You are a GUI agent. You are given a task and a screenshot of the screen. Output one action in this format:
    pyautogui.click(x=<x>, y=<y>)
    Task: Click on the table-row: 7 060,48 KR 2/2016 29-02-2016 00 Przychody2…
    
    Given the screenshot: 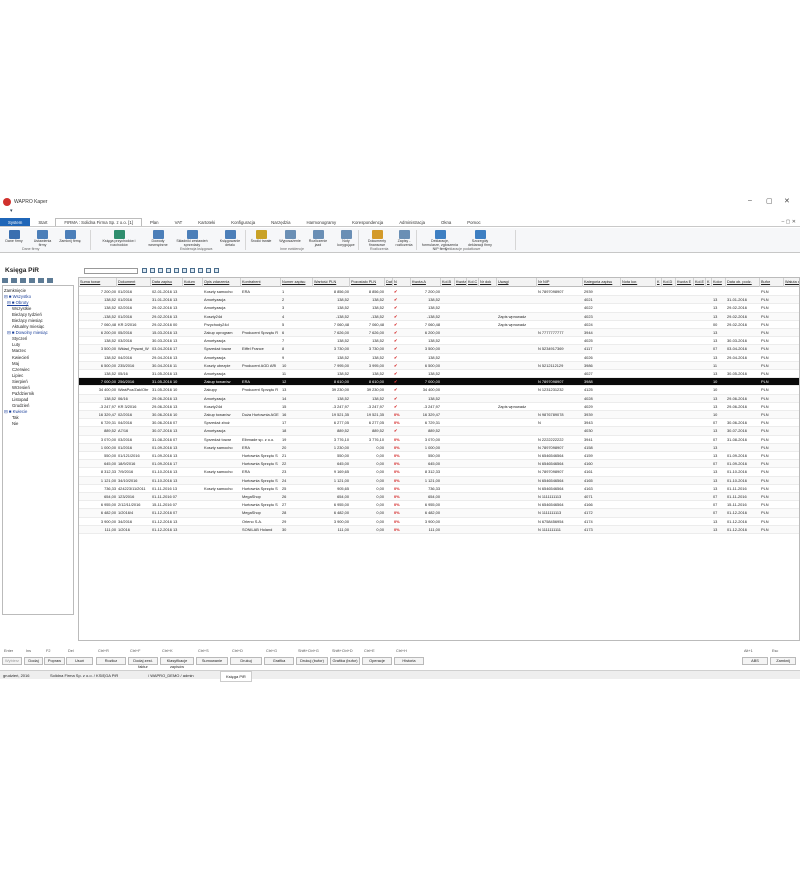 What is the action you would take?
    pyautogui.click(x=439, y=325)
    